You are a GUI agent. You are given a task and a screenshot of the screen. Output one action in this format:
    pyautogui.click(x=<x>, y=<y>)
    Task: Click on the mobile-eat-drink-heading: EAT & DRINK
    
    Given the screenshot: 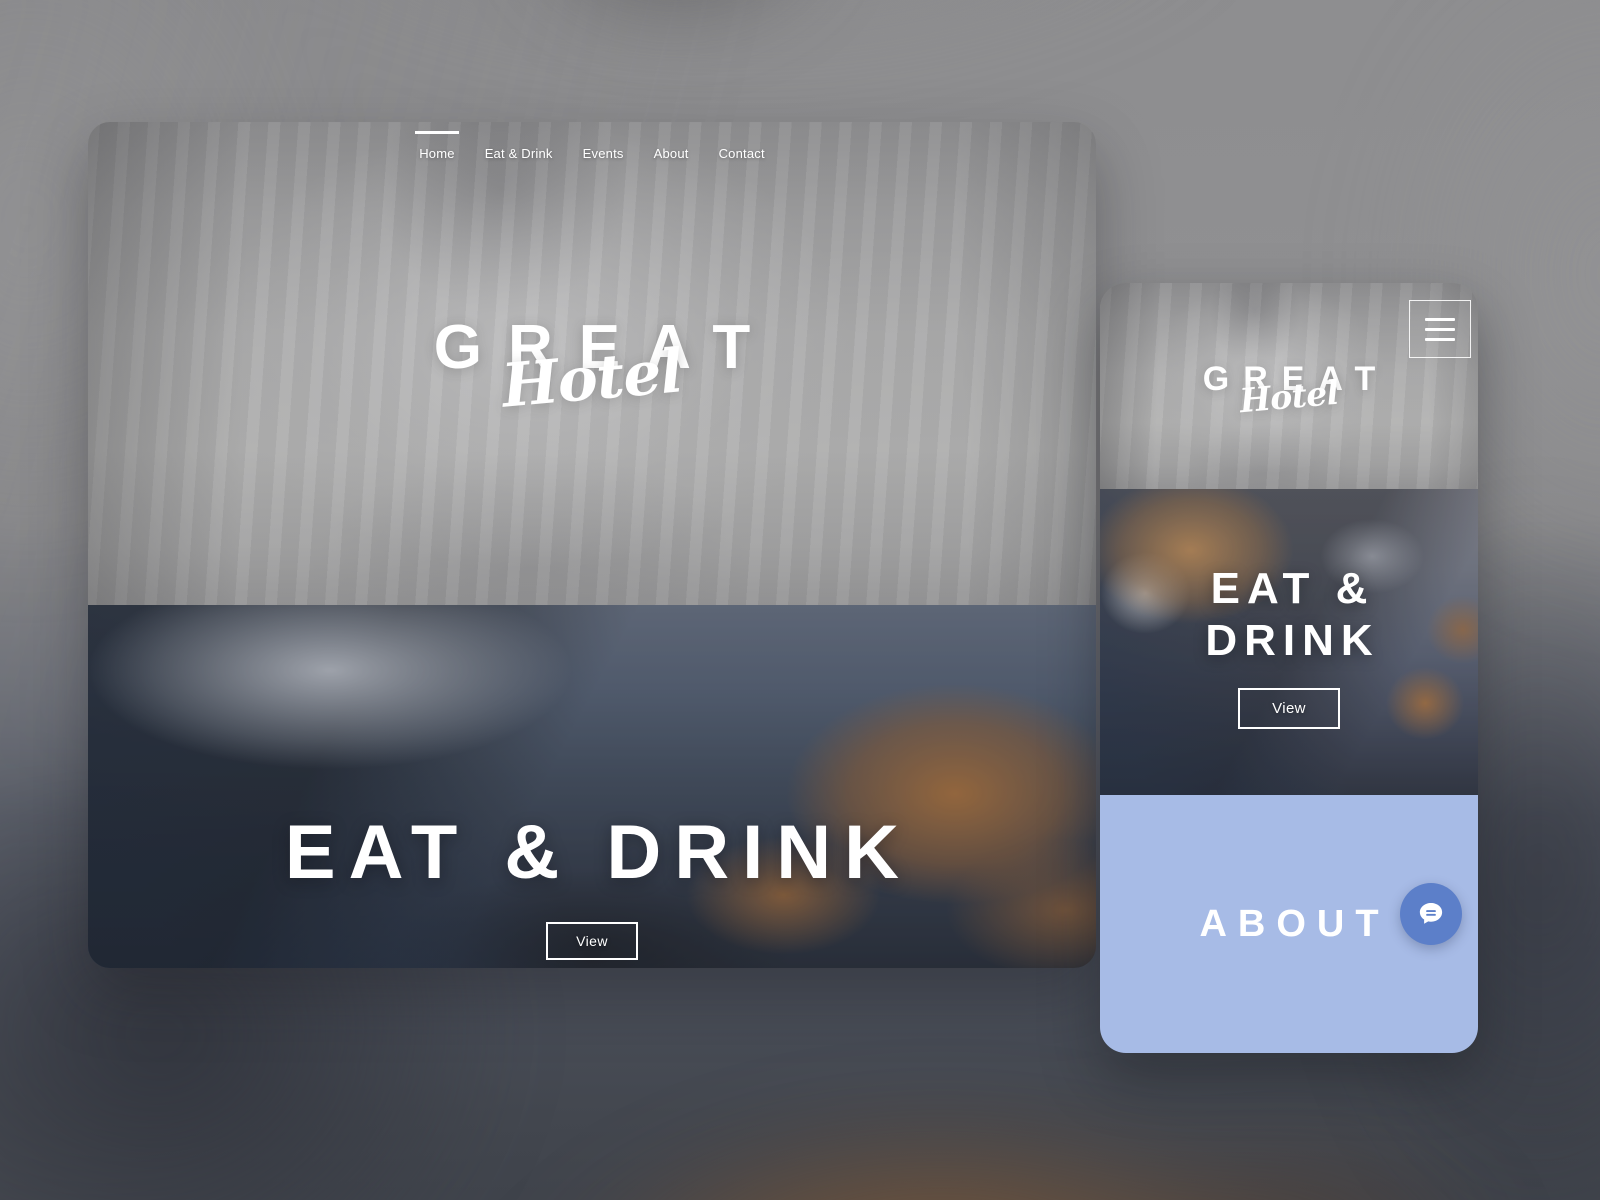 What is the action you would take?
    pyautogui.click(x=1288, y=614)
    